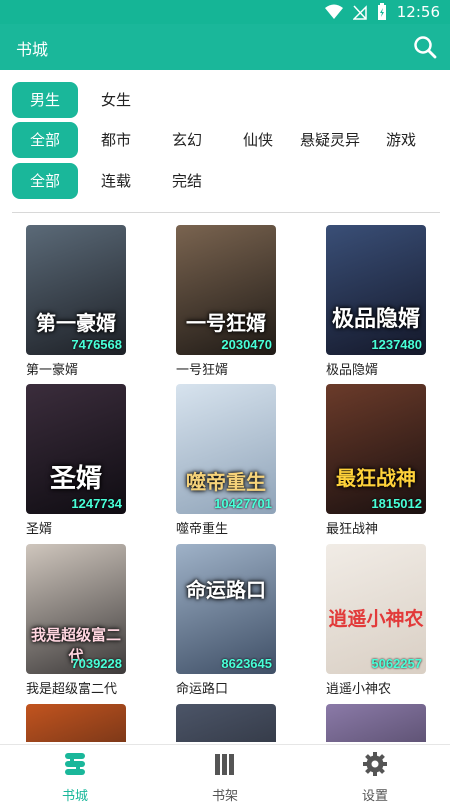  I want to click on status-bar: 12:56, so click(225, 12).